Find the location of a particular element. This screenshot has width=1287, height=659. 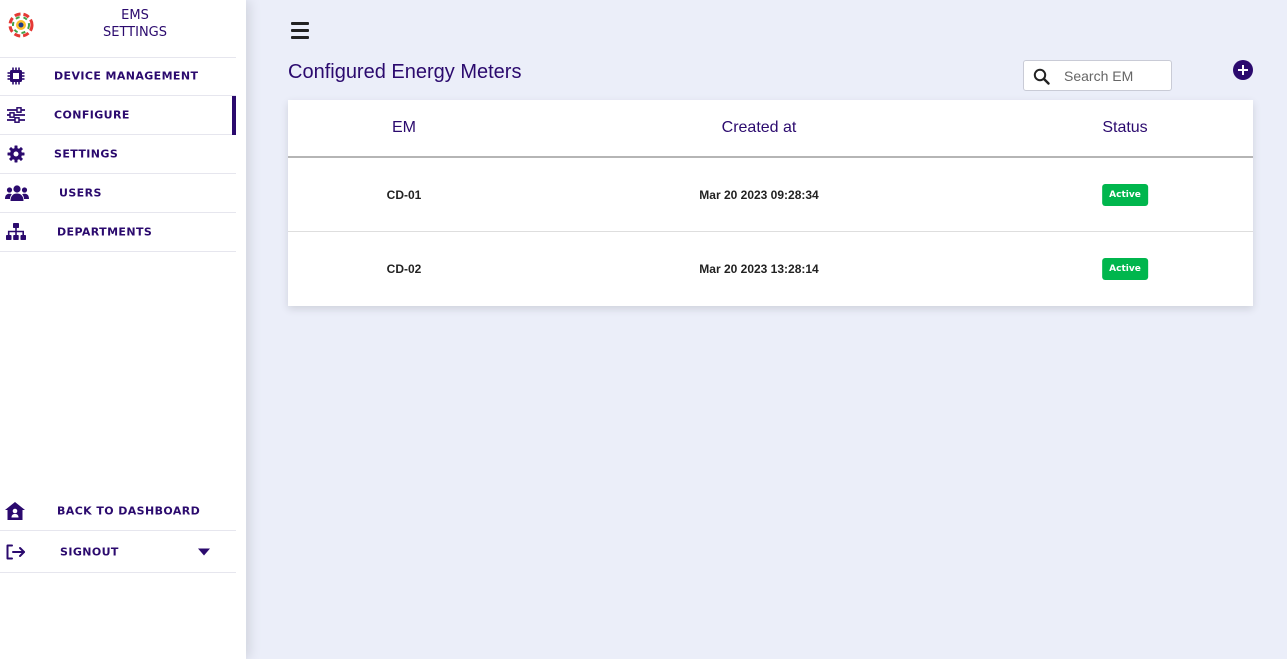

sidebar-item-configure: CONFIGURE is located at coordinates (118, 115).